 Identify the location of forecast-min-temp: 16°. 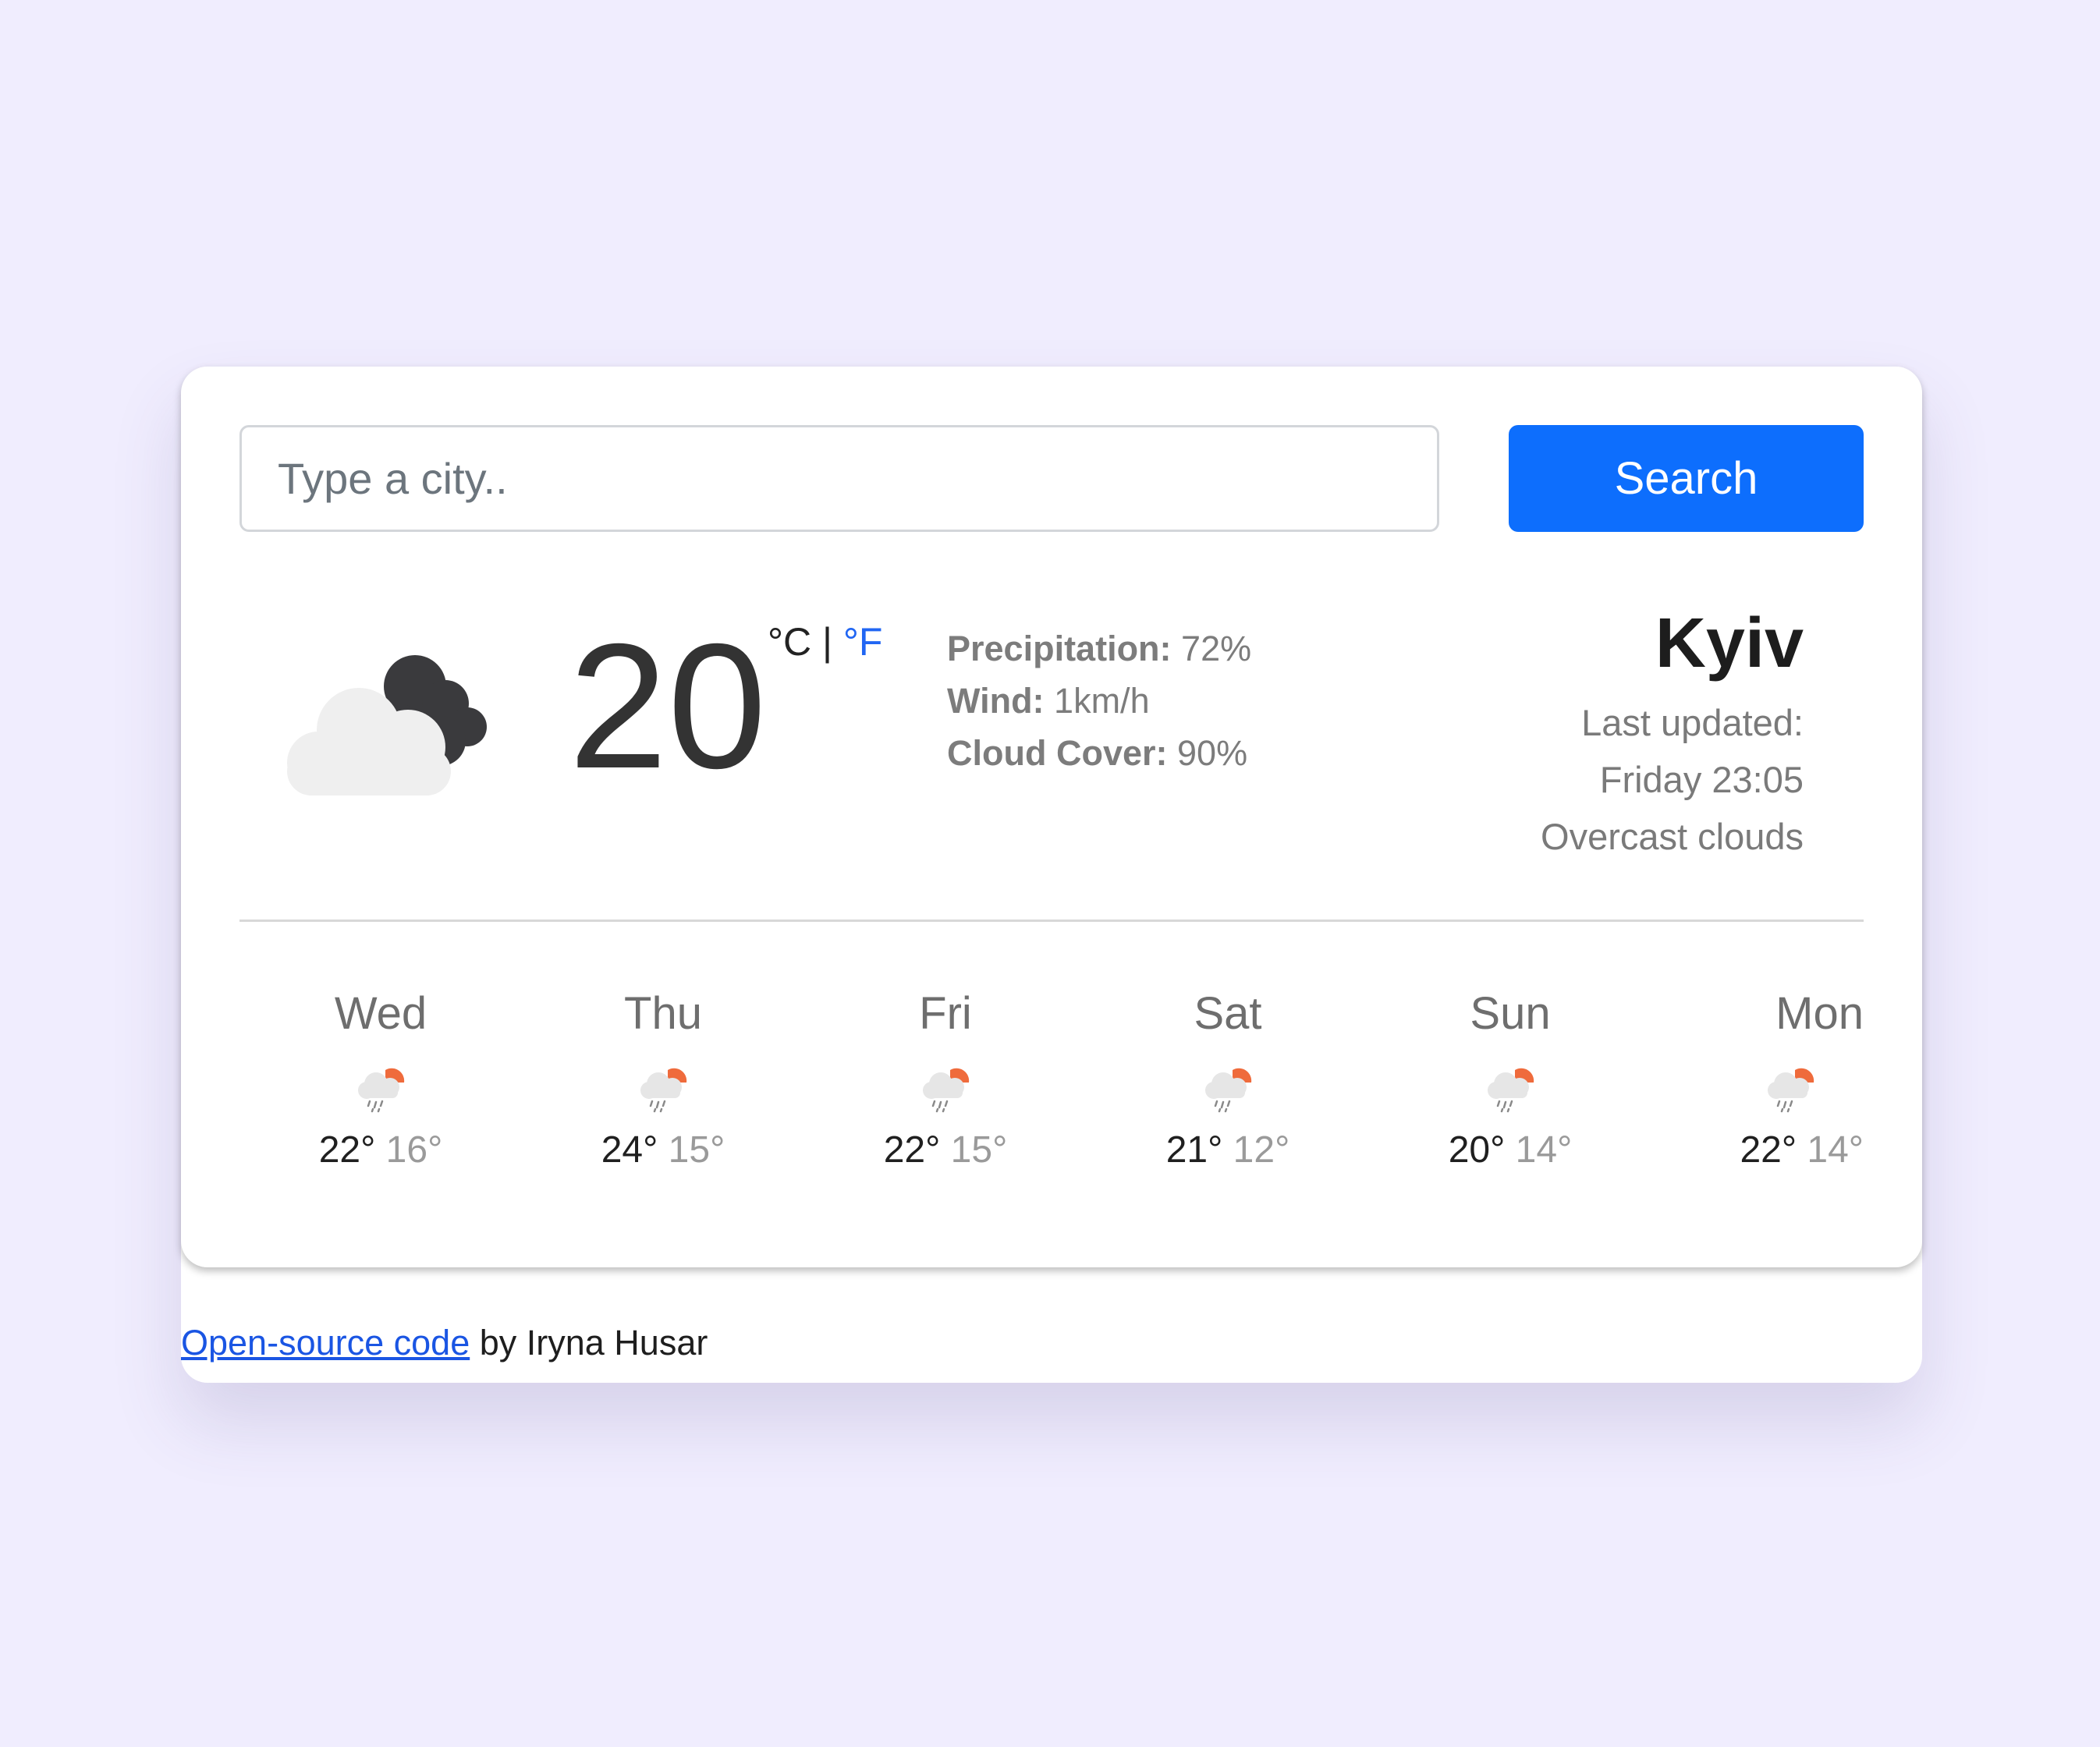
(414, 1150).